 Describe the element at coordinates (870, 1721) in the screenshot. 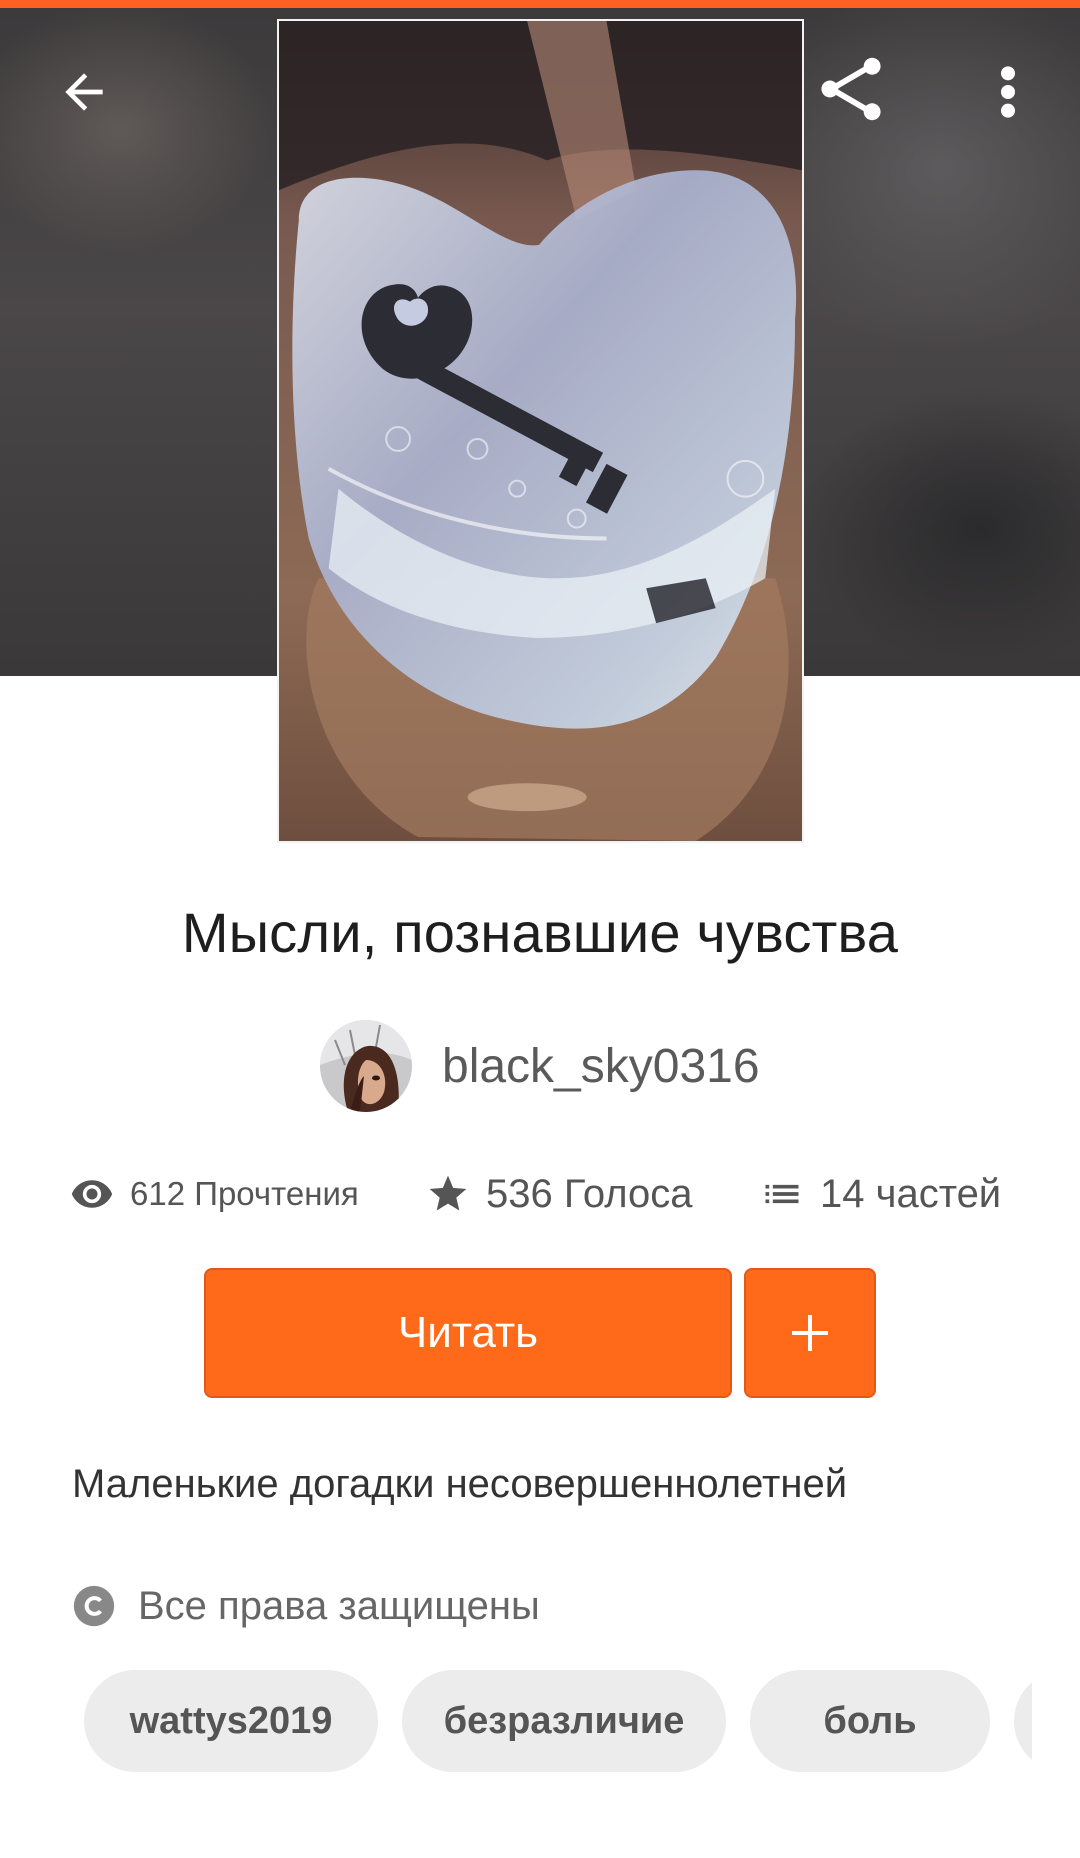

I see `tag-chip: боль` at that location.